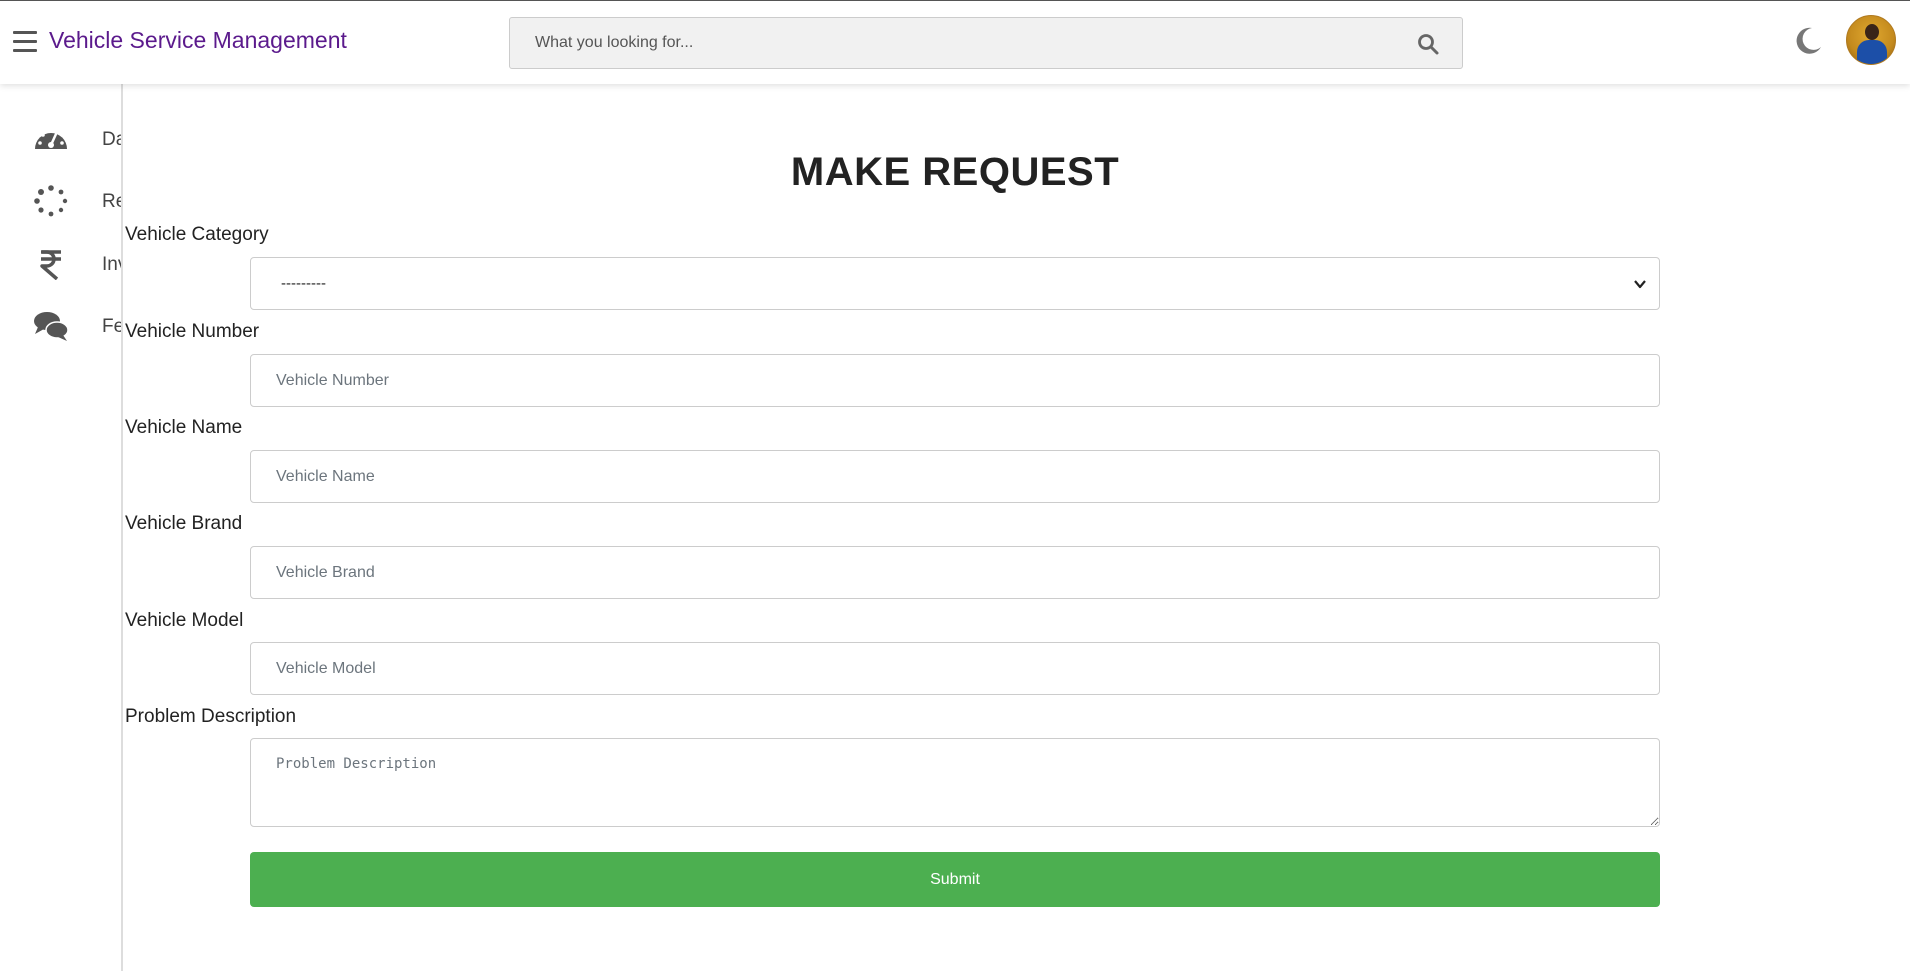  Describe the element at coordinates (1872, 32) in the screenshot. I see `avatar-head` at that location.